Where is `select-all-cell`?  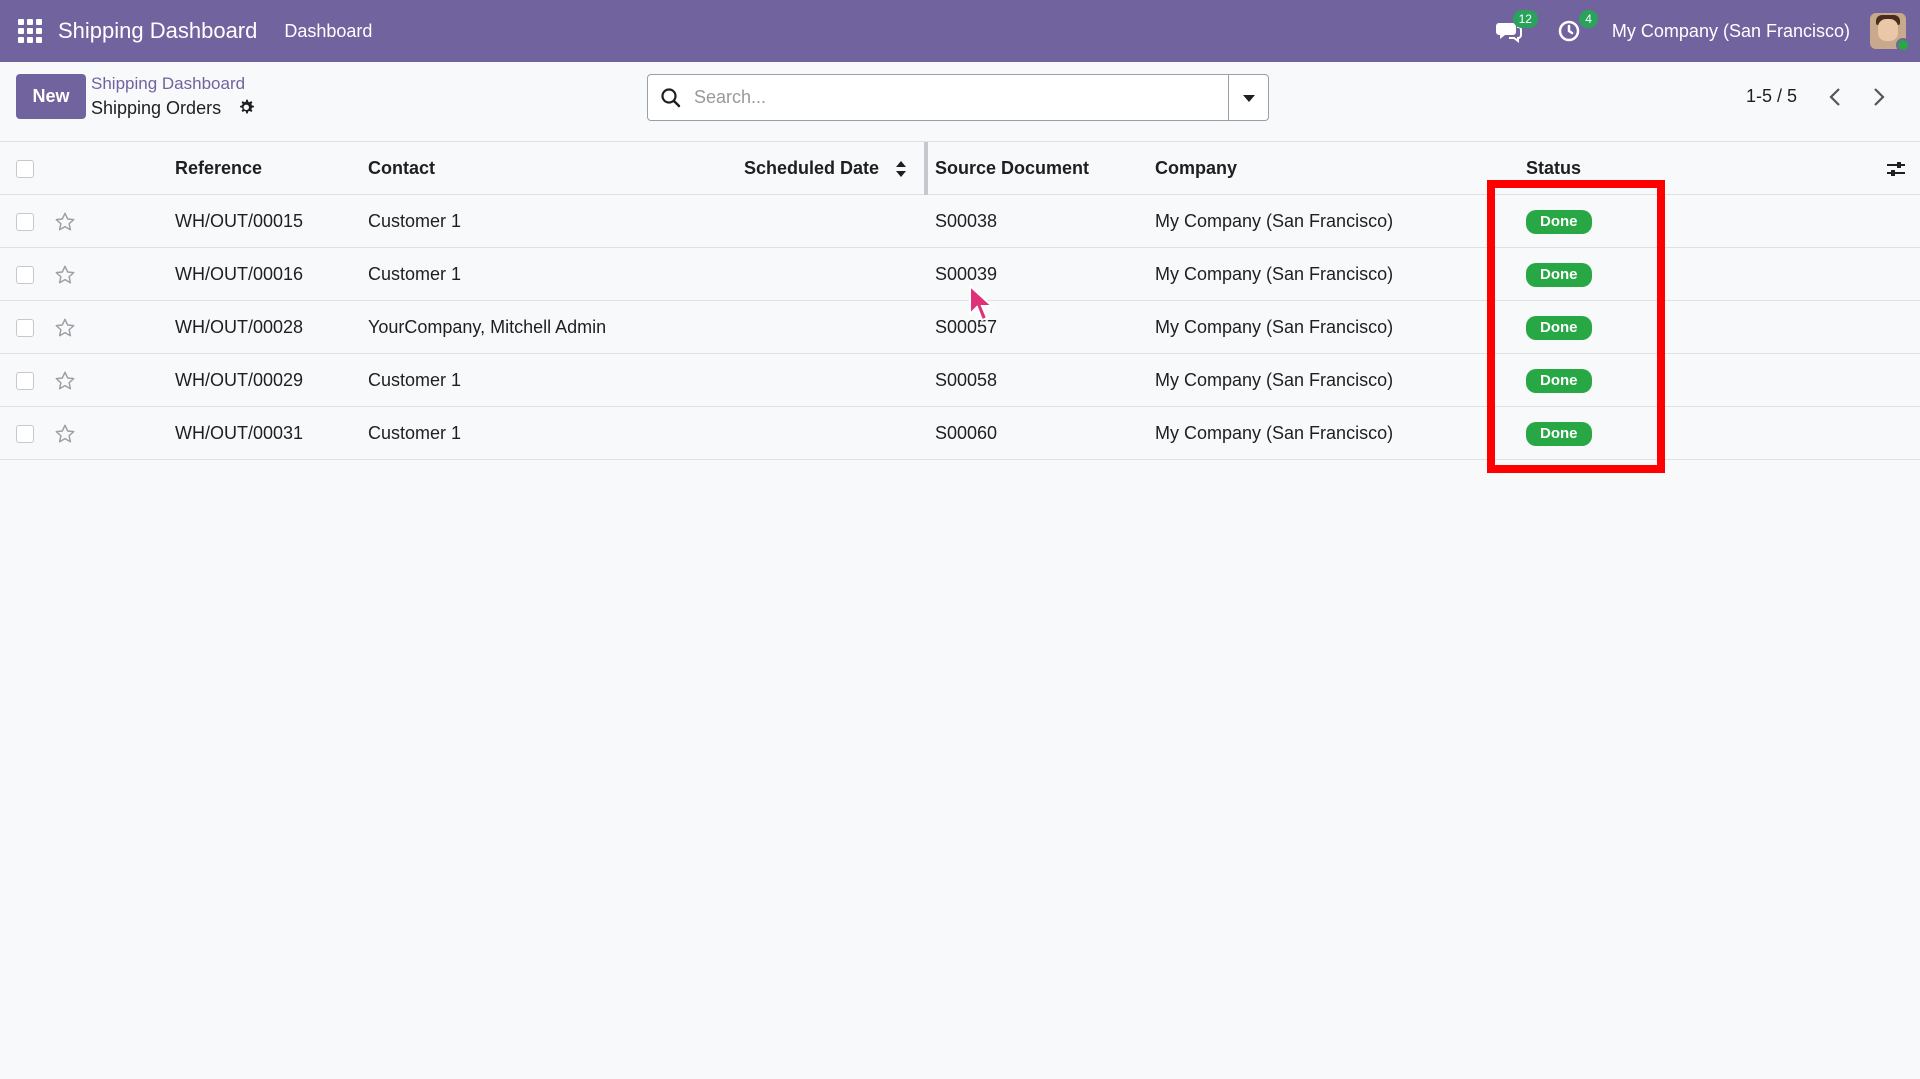
select-all-cell is located at coordinates (25, 168).